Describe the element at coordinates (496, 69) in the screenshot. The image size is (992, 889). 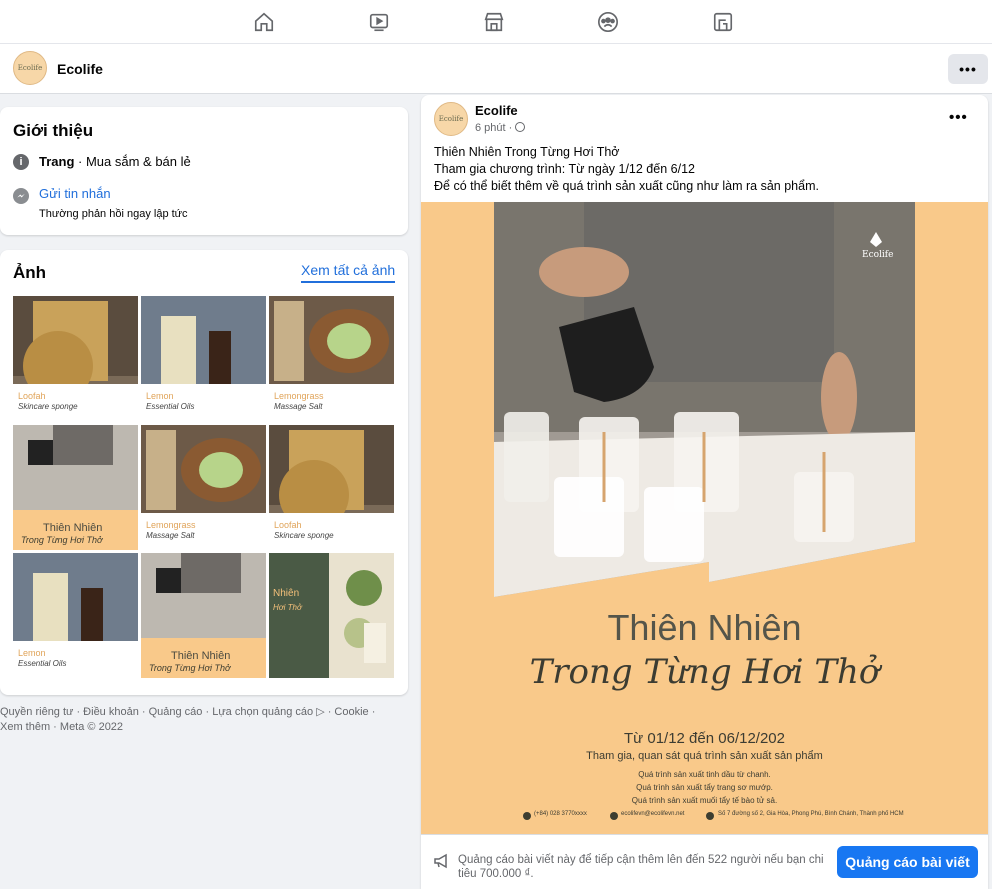
I see `page-header: Ecolife Ecolife •••` at that location.